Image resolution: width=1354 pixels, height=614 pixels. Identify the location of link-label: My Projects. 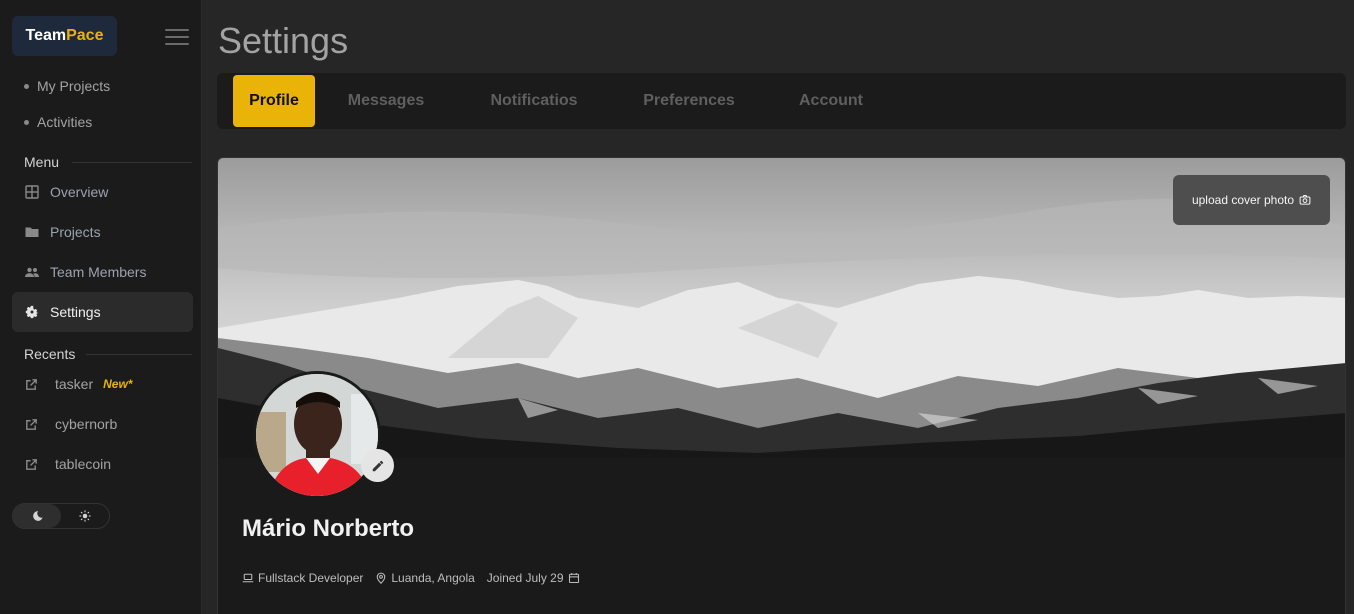
(74, 86).